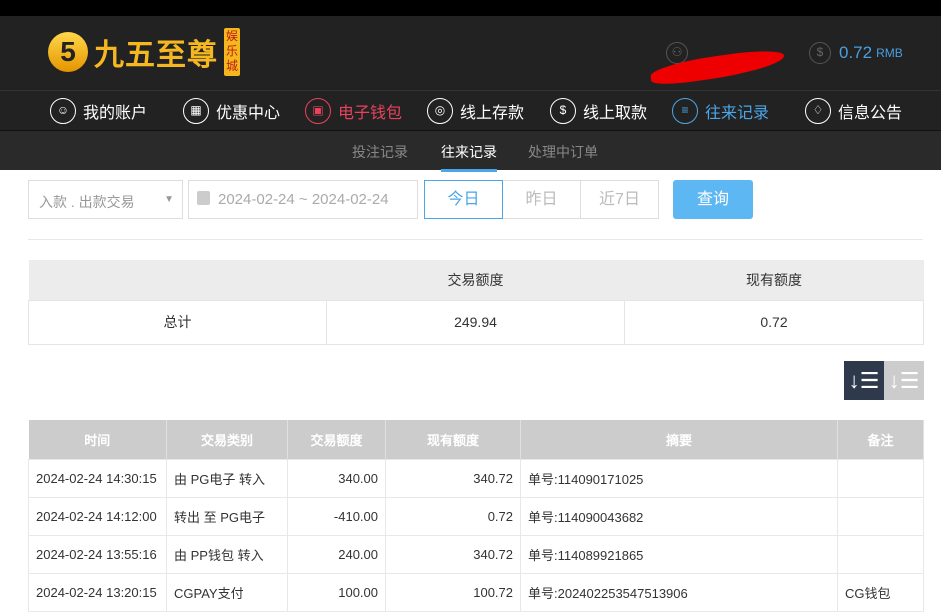  What do you see at coordinates (336, 439) in the screenshot?
I see `col-header: 交易额度` at bounding box center [336, 439].